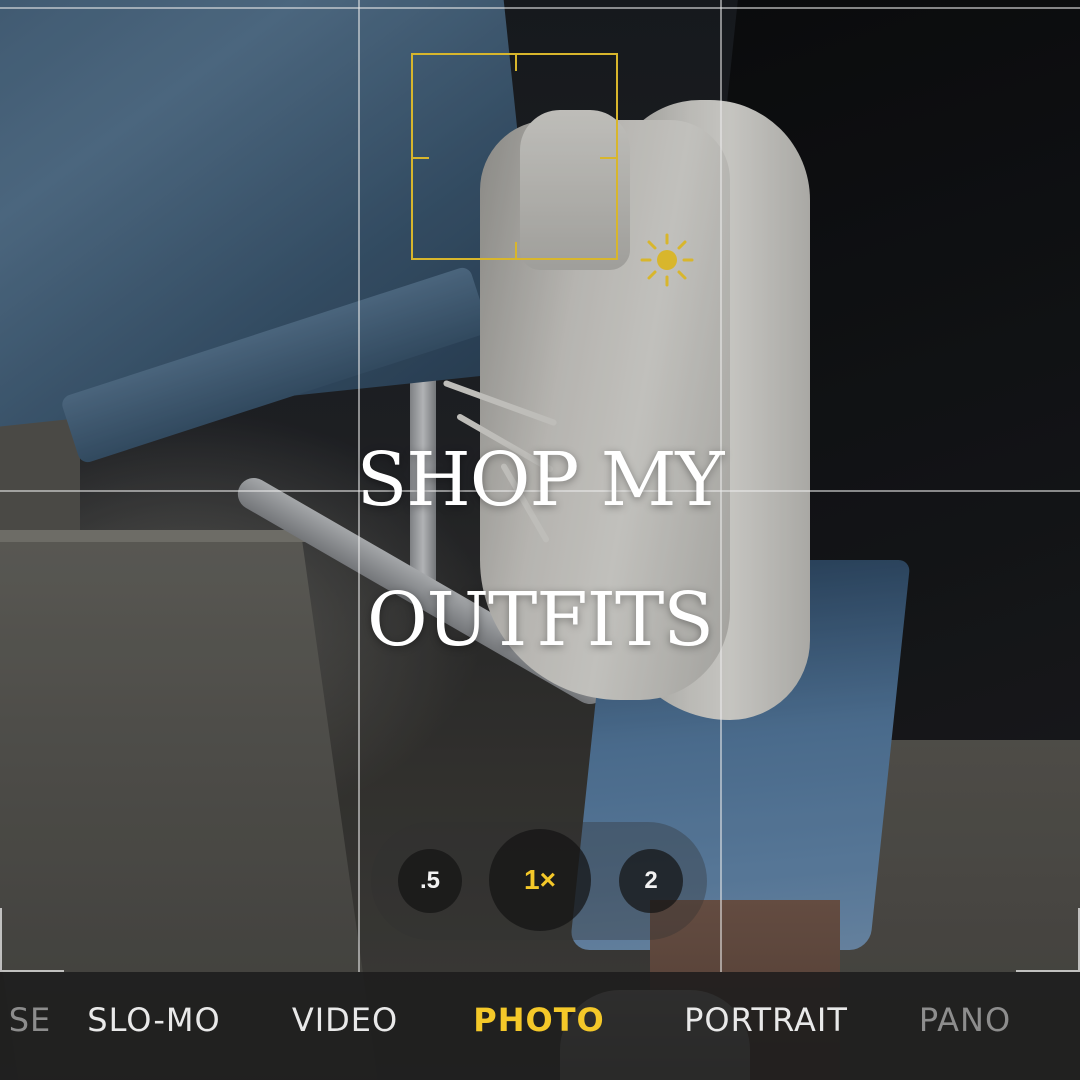  I want to click on overlay-title: SHOP MY OUTFITS, so click(540, 550).